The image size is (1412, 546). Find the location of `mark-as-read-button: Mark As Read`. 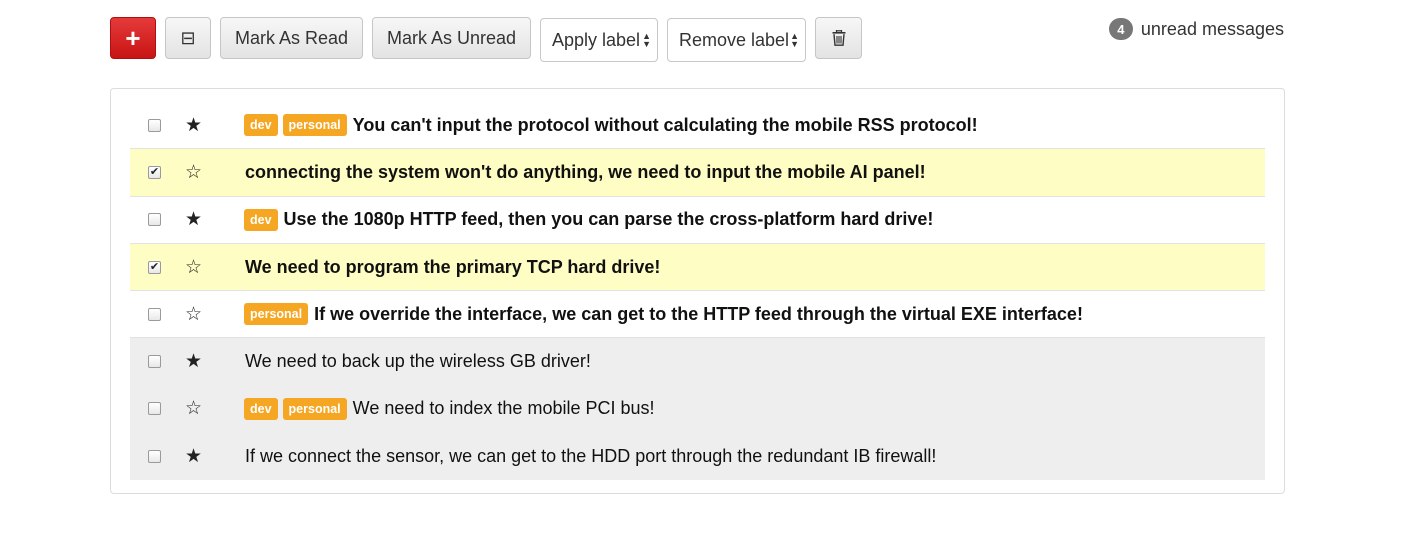

mark-as-read-button: Mark As Read is located at coordinates (291, 38).